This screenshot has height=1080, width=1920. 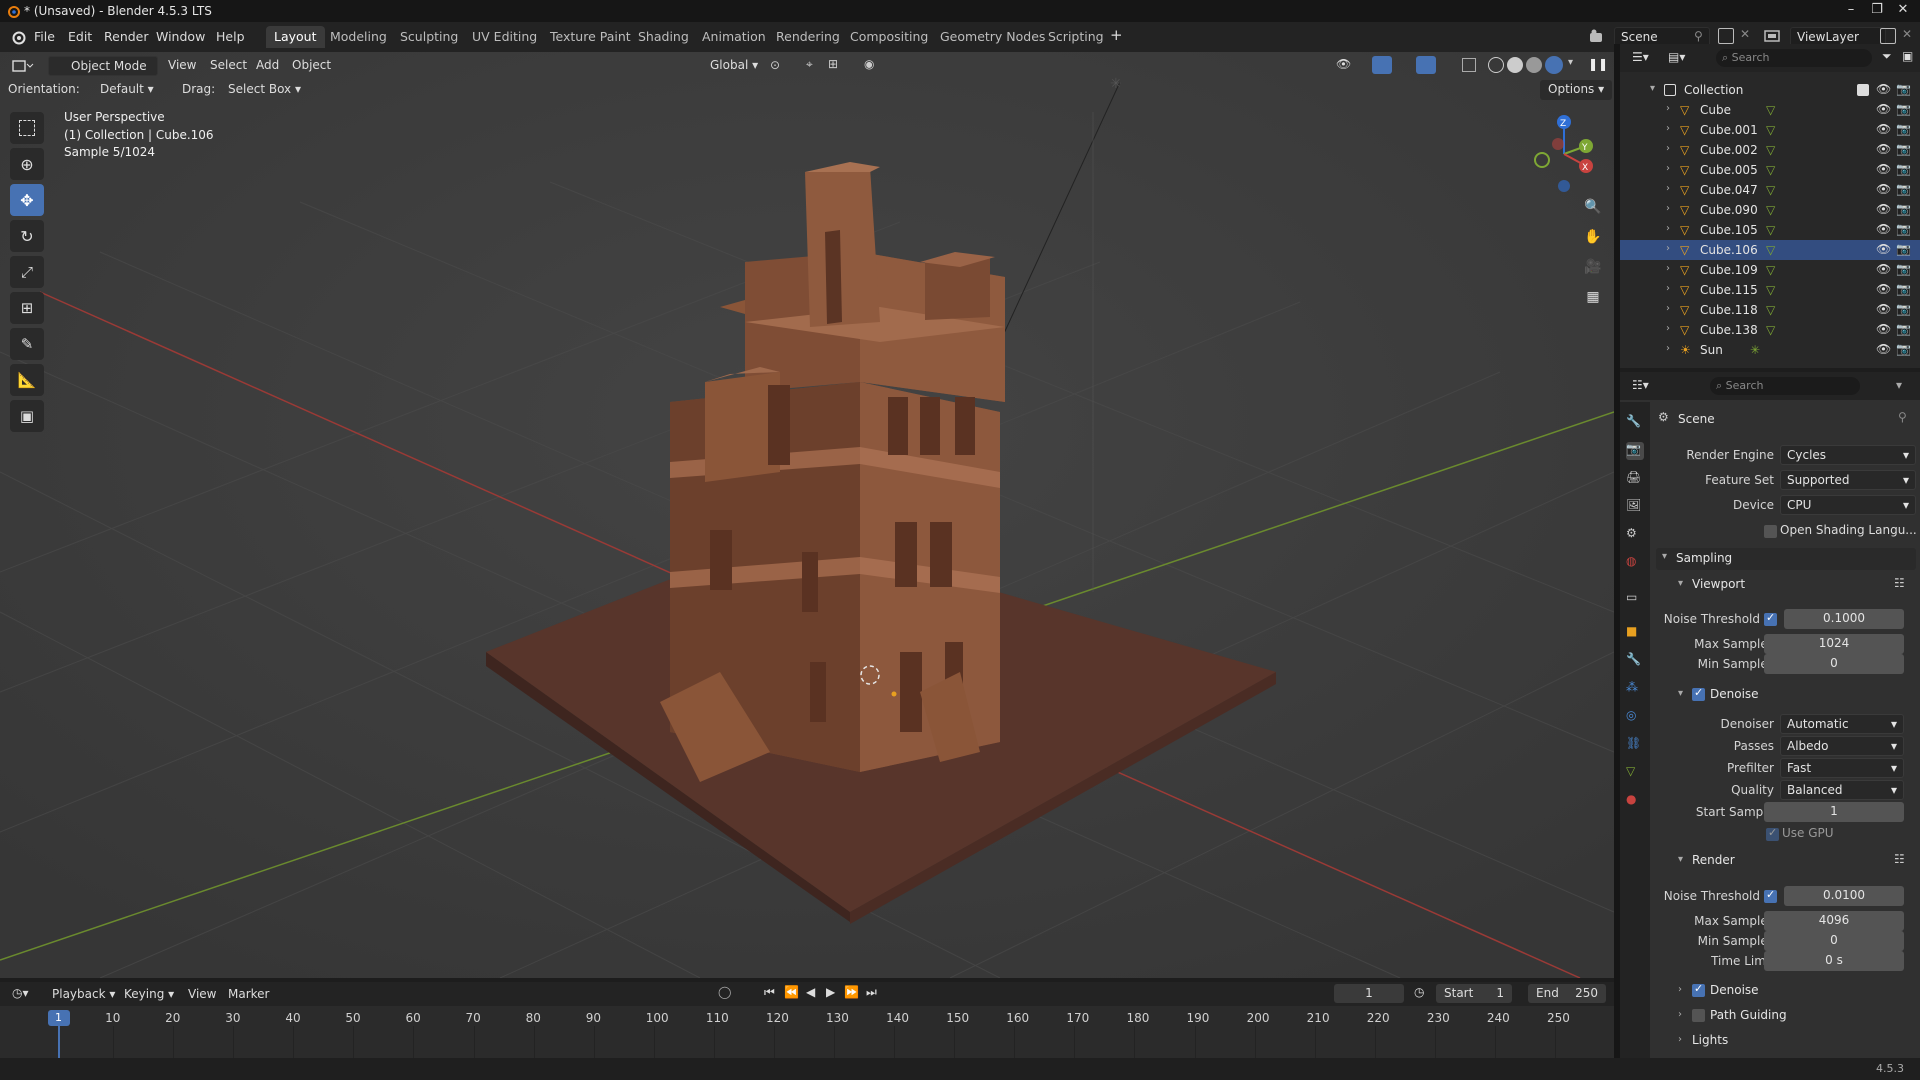 What do you see at coordinates (1635, 745) in the screenshot?
I see `constraints-tab-icon: ⛓` at bounding box center [1635, 745].